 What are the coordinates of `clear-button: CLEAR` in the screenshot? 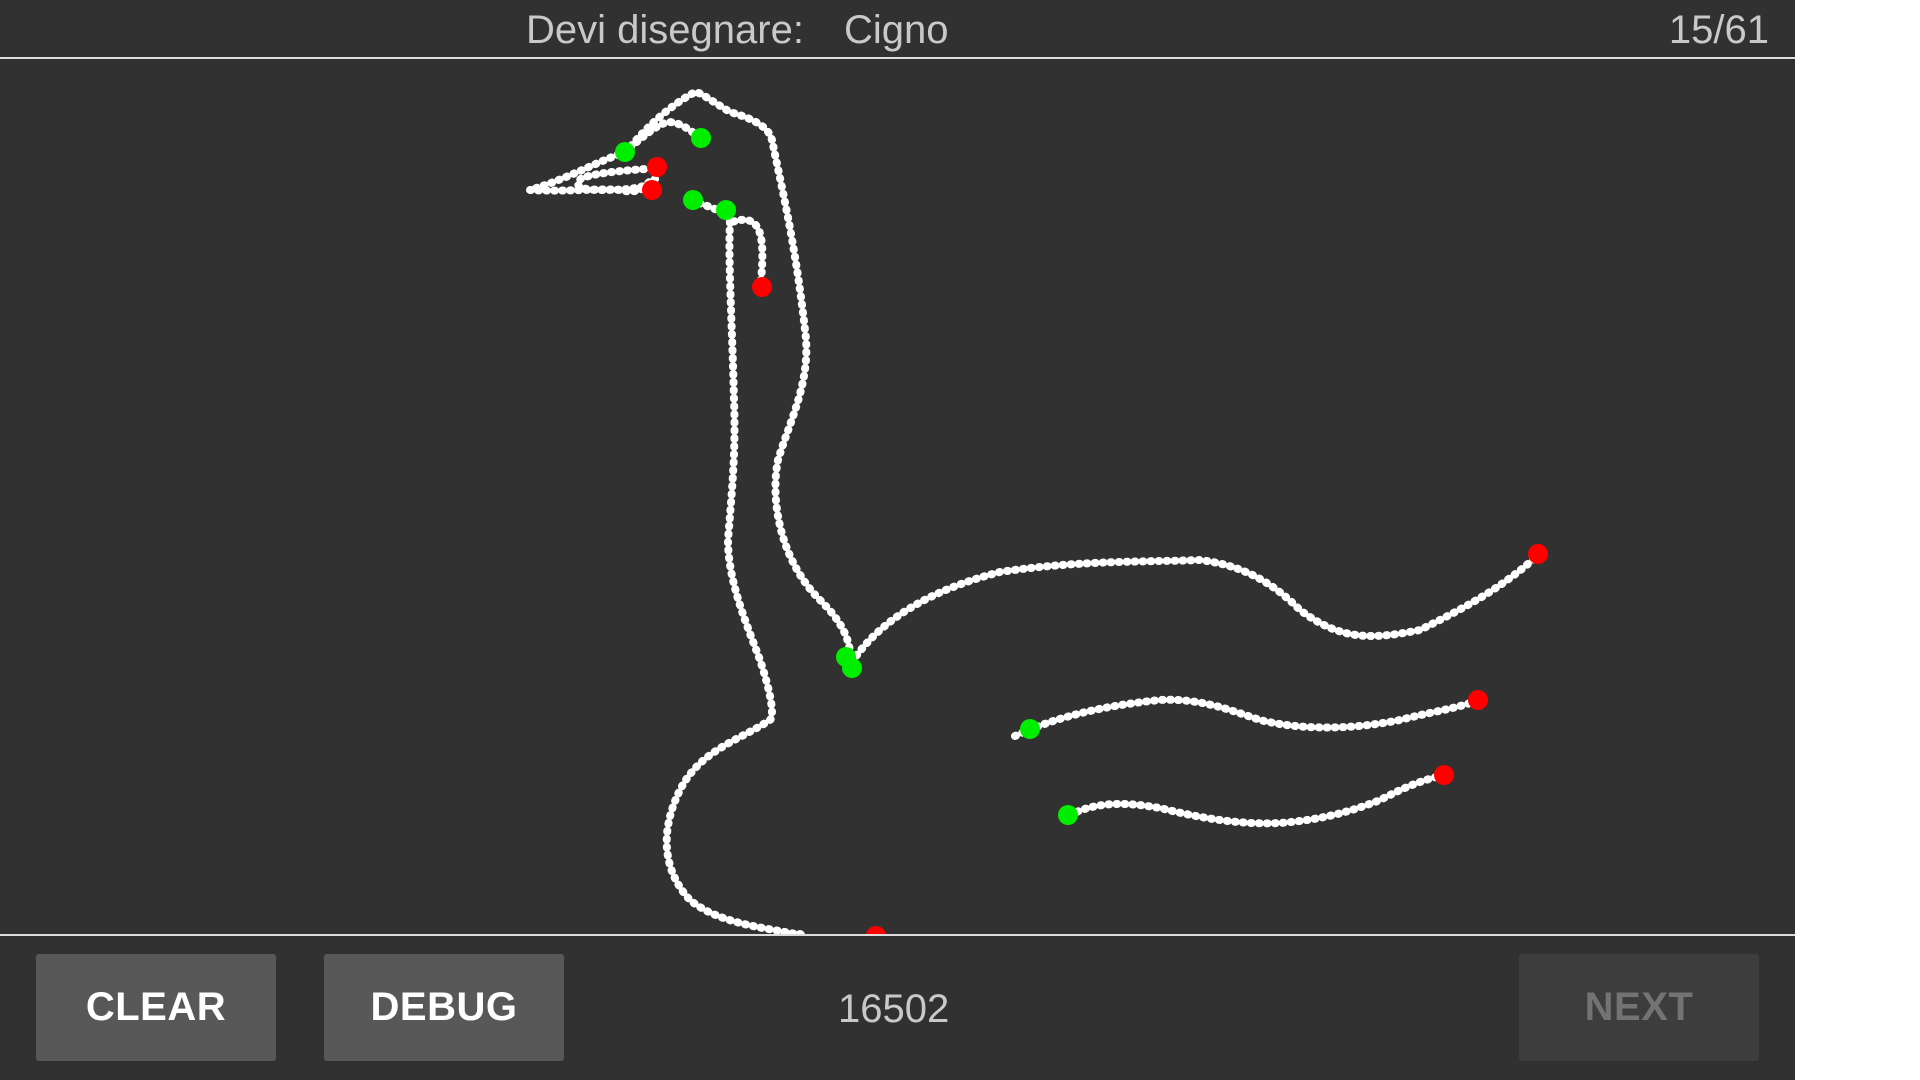 It's located at (156, 1007).